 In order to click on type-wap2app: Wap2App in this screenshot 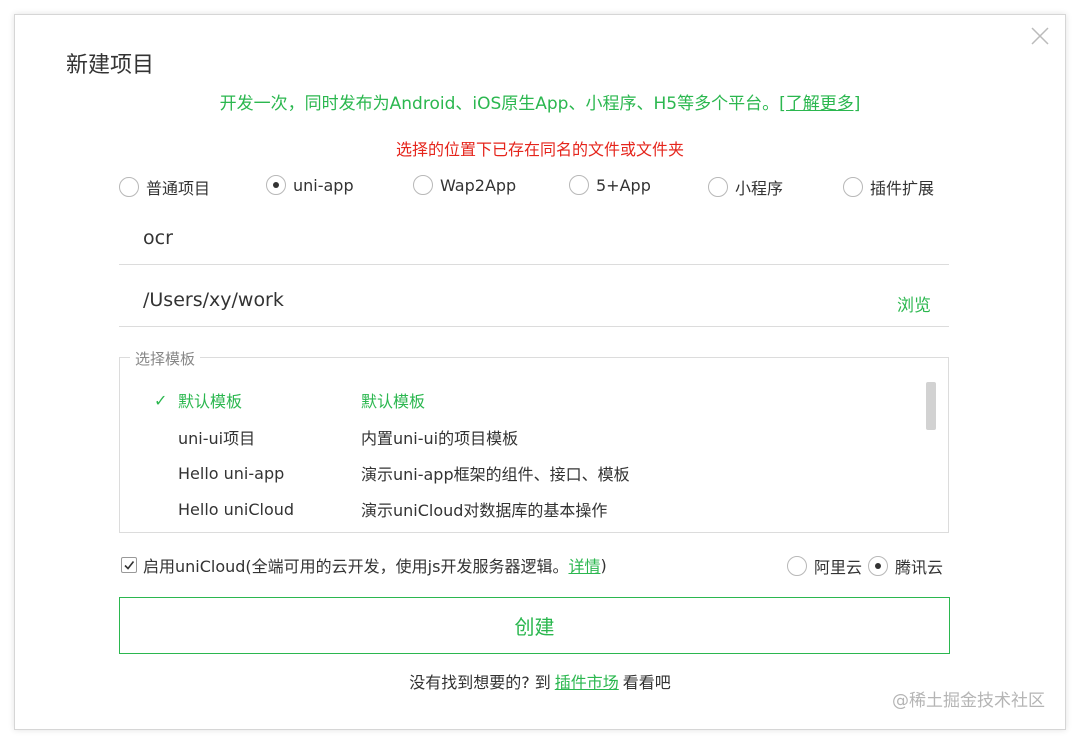, I will do `click(464, 185)`.